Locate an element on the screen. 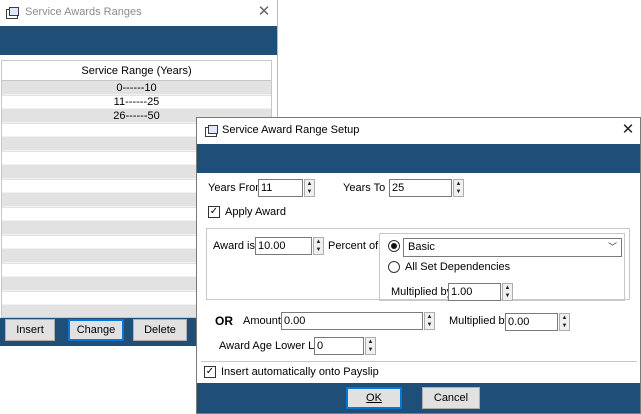 The image size is (641, 414). amount-input: 0.00 is located at coordinates (352, 321).